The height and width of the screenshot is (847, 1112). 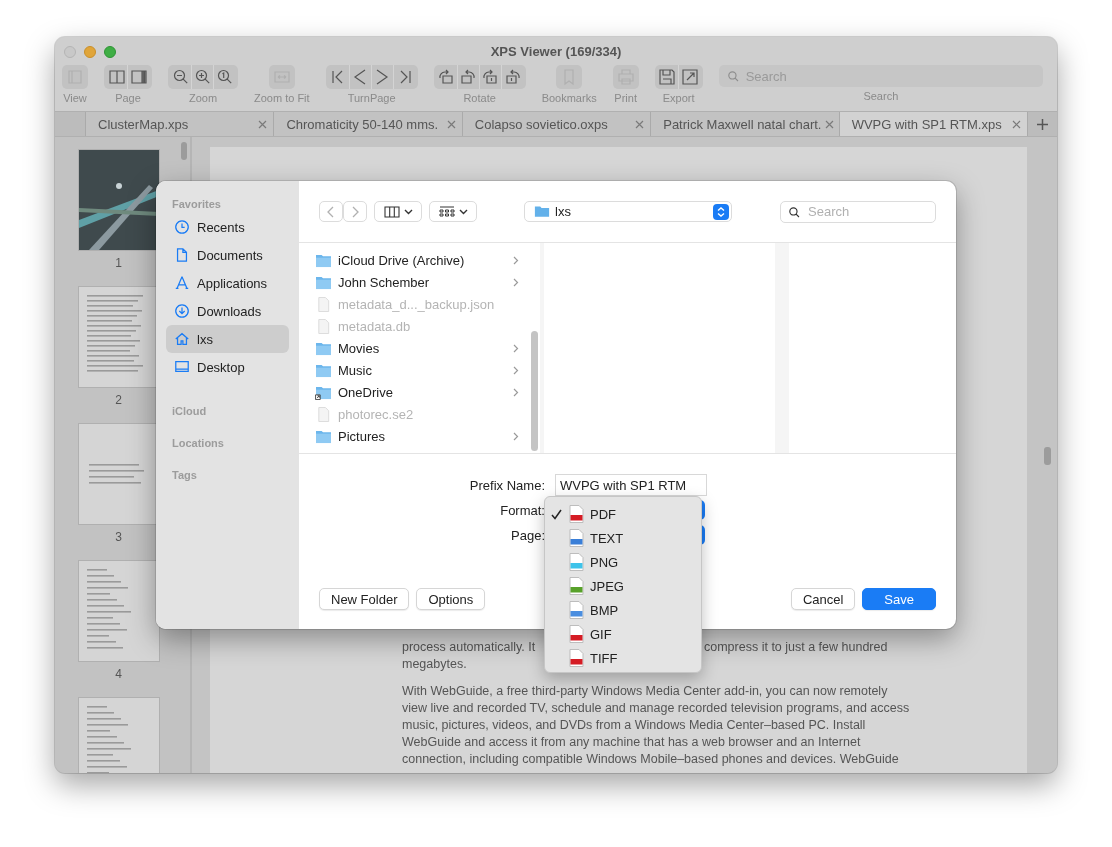 What do you see at coordinates (371, 98) in the screenshot?
I see `toolbar-label: TurnPage` at bounding box center [371, 98].